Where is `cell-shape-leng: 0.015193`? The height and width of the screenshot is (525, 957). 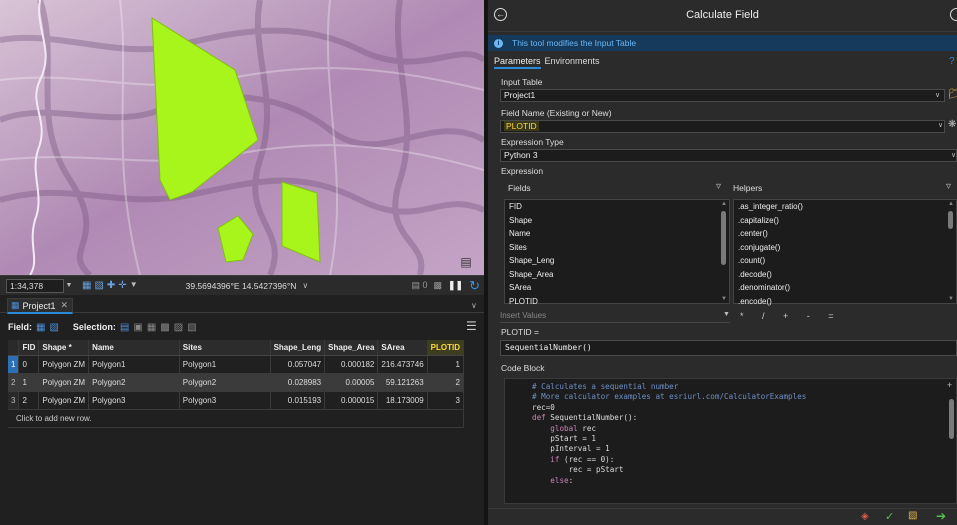 cell-shape-leng: 0.015193 is located at coordinates (298, 400).